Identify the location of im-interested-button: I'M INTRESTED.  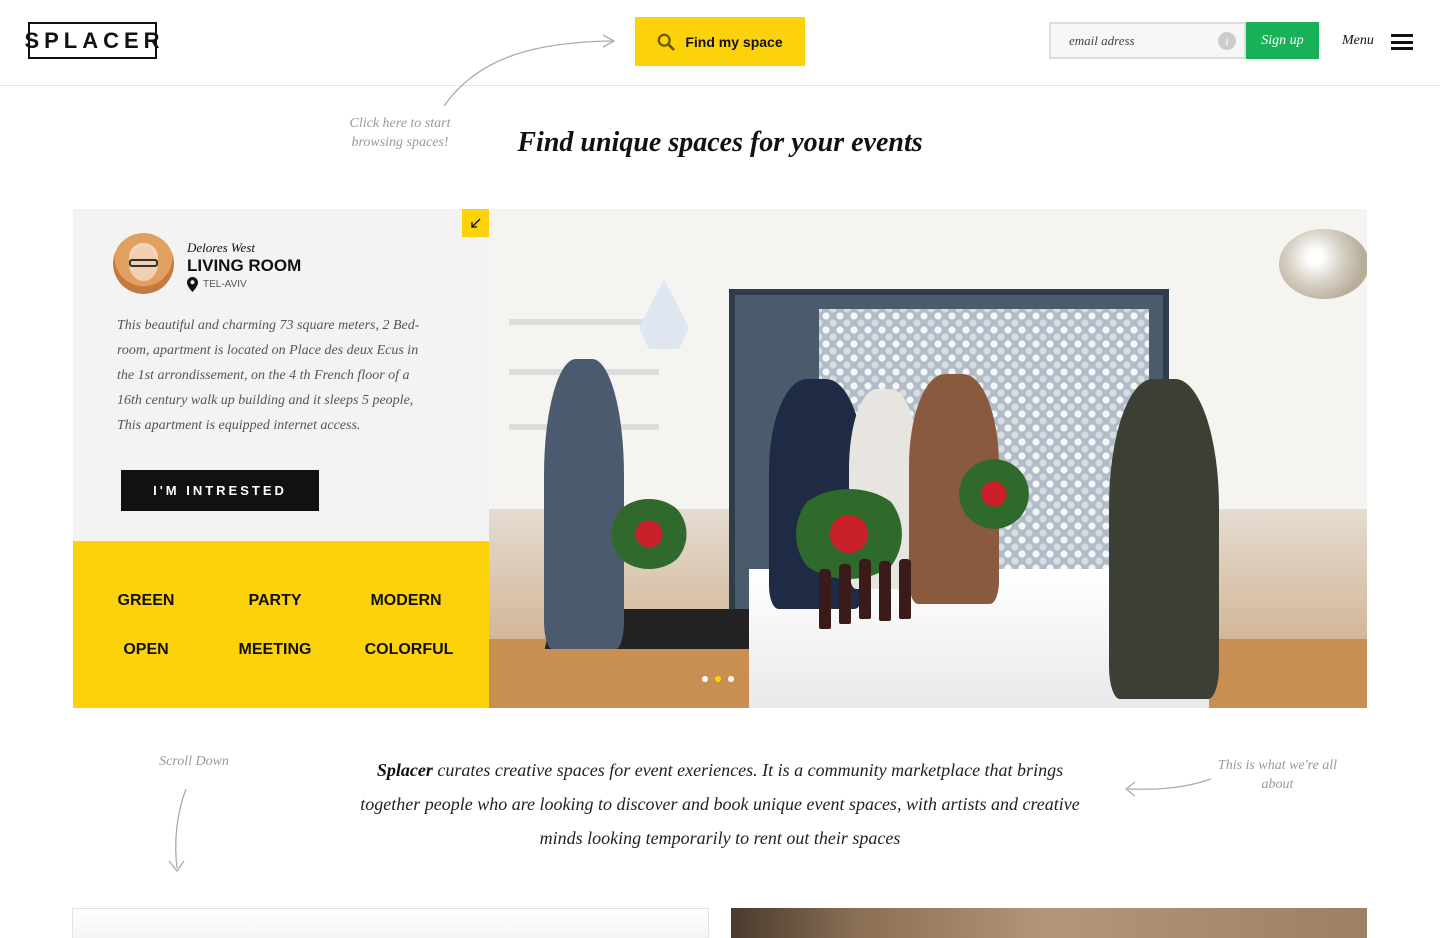
(220, 490).